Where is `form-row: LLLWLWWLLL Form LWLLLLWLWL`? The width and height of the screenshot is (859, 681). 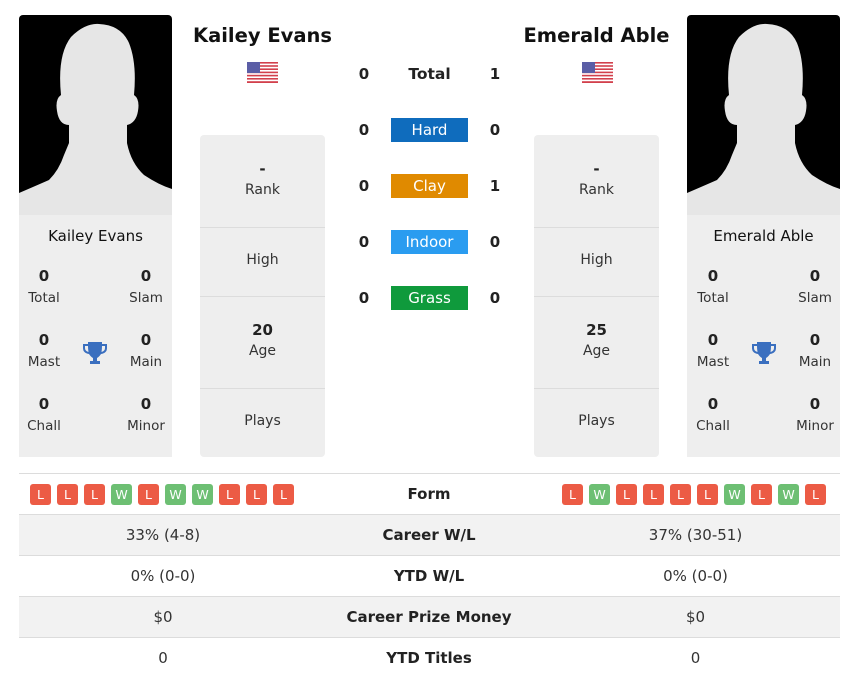
form-row: LLLWLWWLLL Form LWLLLLWLWL is located at coordinates (429, 494).